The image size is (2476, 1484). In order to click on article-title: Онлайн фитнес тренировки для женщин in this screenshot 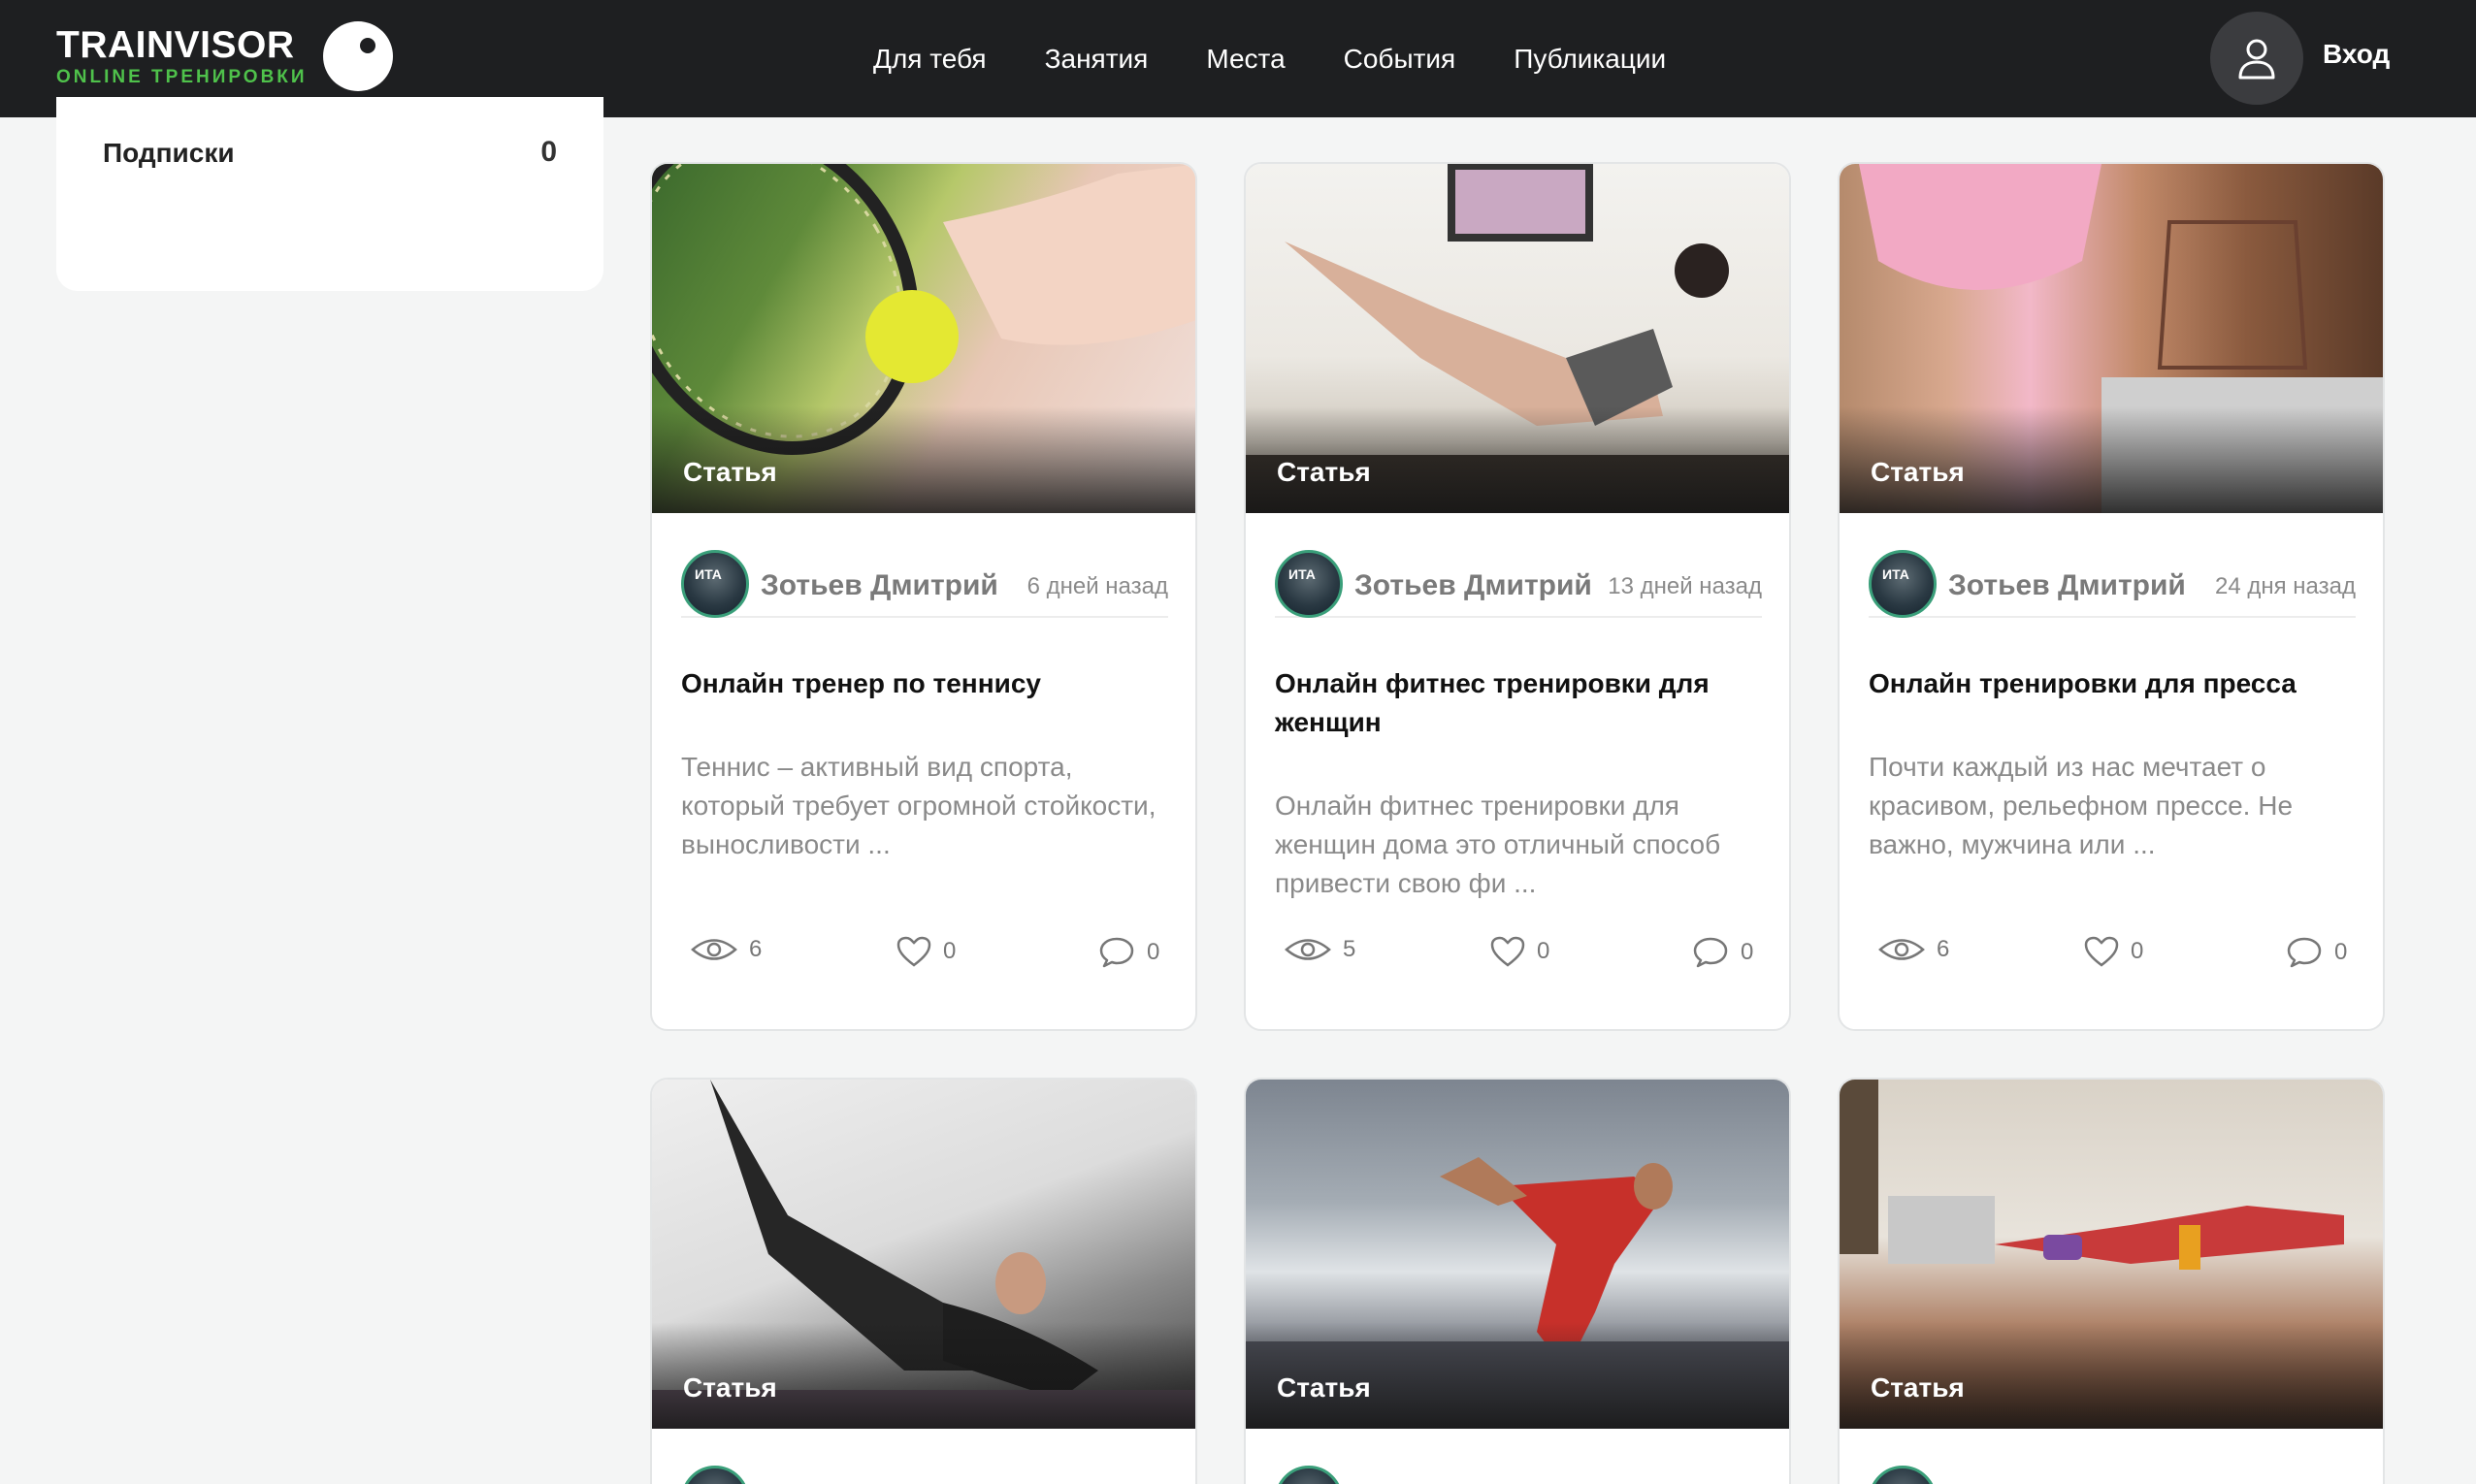, I will do `click(1517, 703)`.